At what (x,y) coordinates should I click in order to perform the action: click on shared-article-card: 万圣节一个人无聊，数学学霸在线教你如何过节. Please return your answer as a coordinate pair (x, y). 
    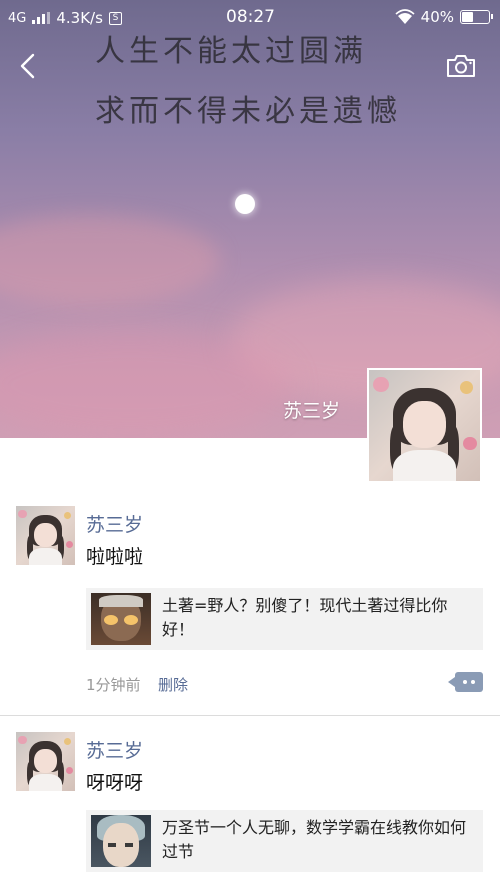
    Looking at the image, I should click on (284, 841).